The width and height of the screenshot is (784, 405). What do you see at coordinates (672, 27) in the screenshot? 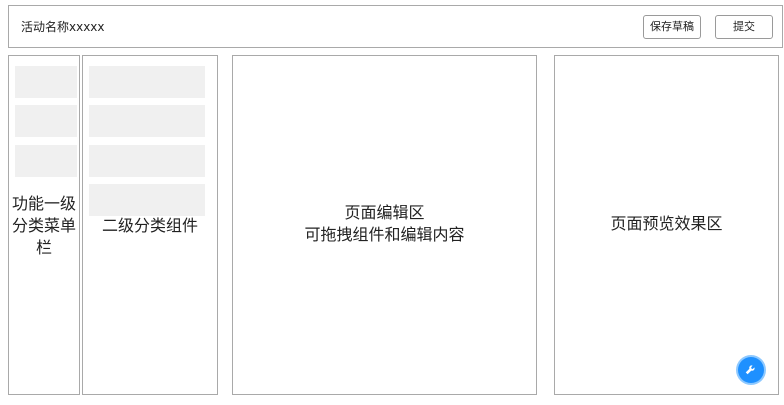
I see `save-draft-button: 保存草稿` at bounding box center [672, 27].